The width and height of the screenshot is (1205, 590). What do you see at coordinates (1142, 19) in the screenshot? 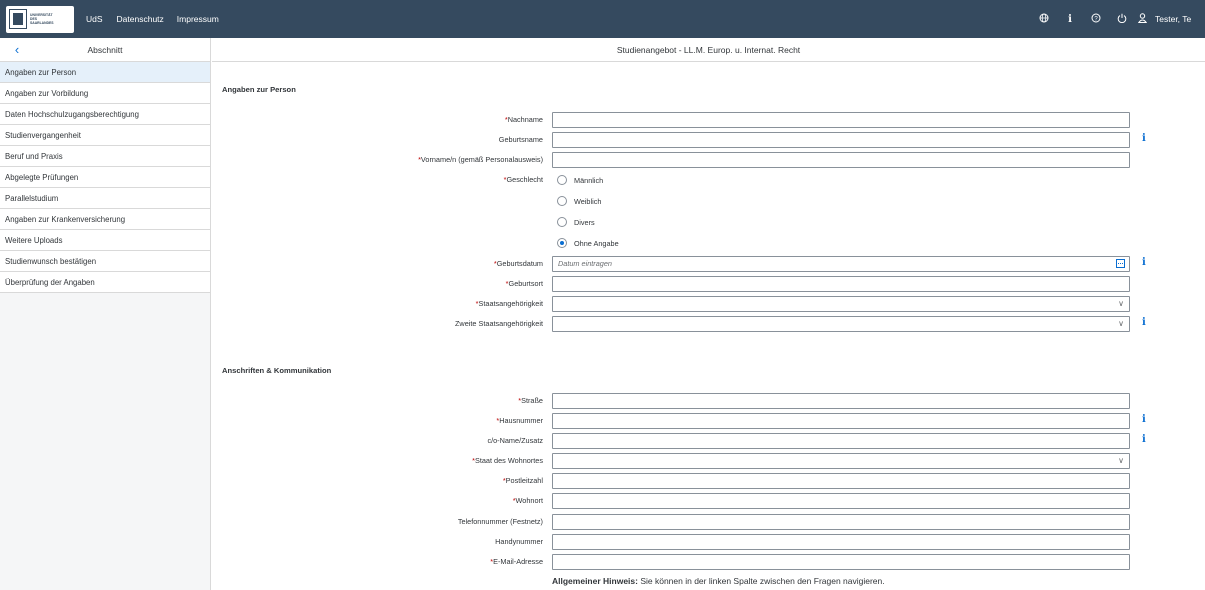
I see `user-icon` at bounding box center [1142, 19].